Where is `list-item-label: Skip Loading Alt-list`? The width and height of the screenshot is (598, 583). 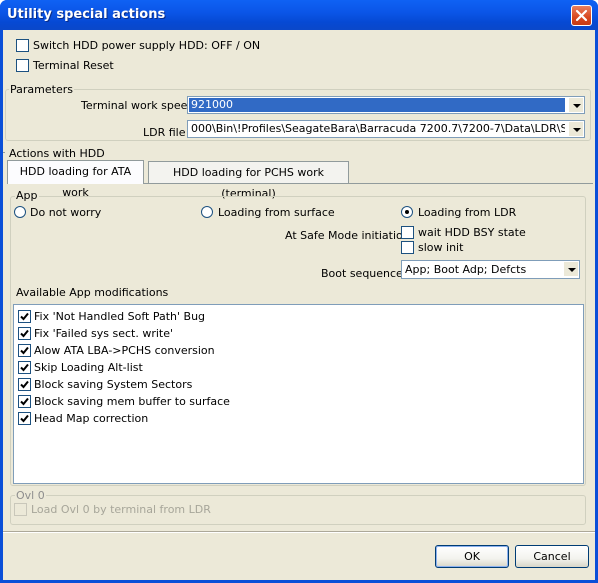 list-item-label: Skip Loading Alt-list is located at coordinates (88, 367).